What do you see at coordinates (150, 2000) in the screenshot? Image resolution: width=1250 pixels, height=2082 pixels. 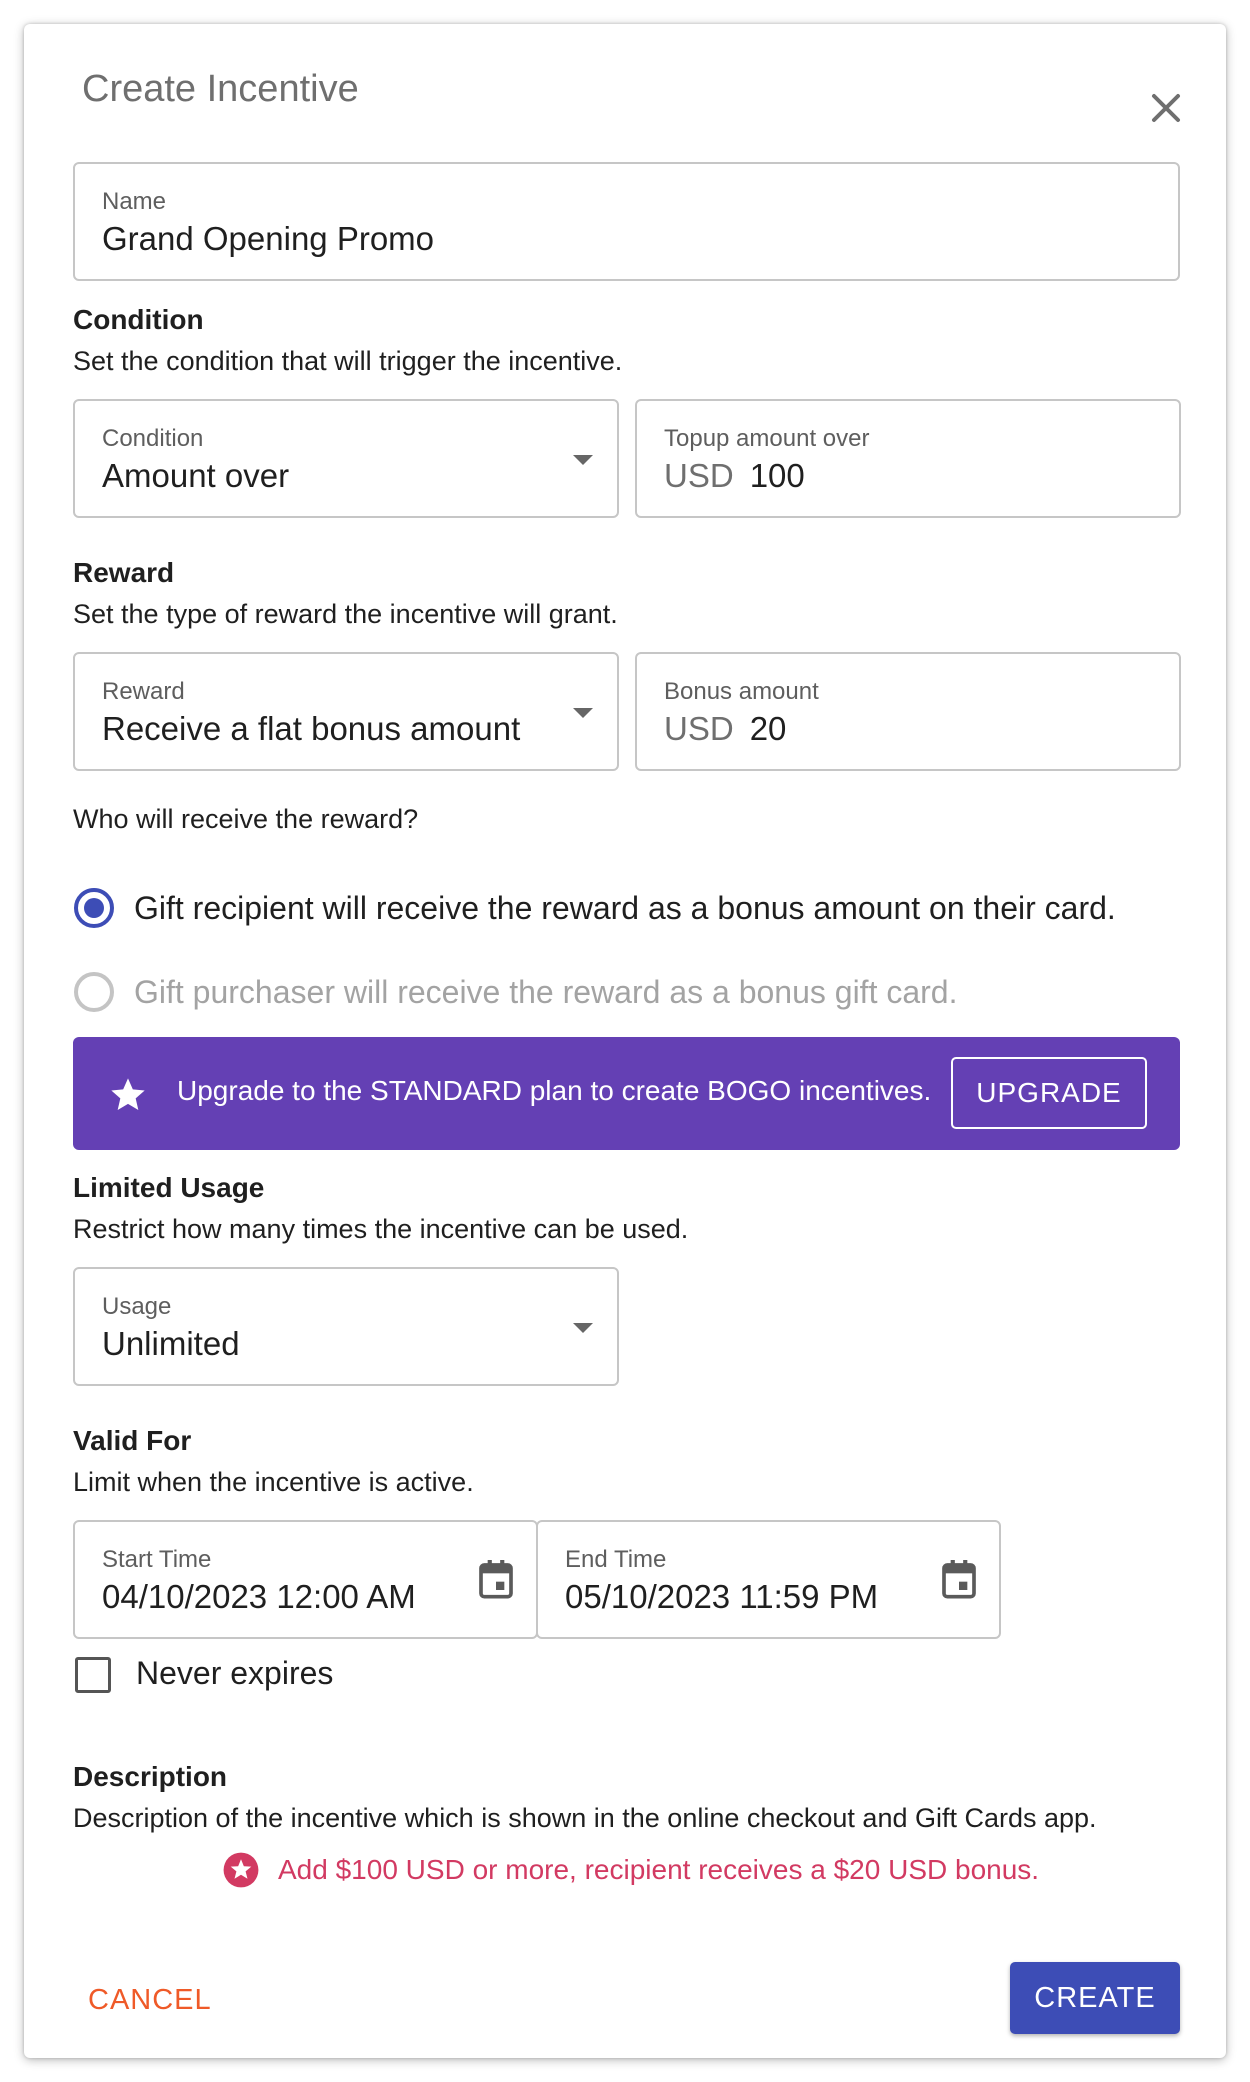 I see `cancel-button: CANCEL` at bounding box center [150, 2000].